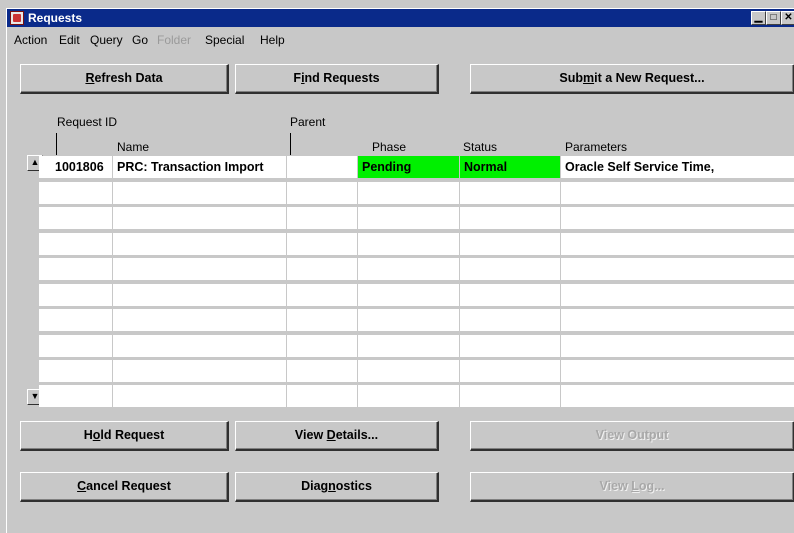  Describe the element at coordinates (69, 40) in the screenshot. I see `menu-edit: Edit` at that location.